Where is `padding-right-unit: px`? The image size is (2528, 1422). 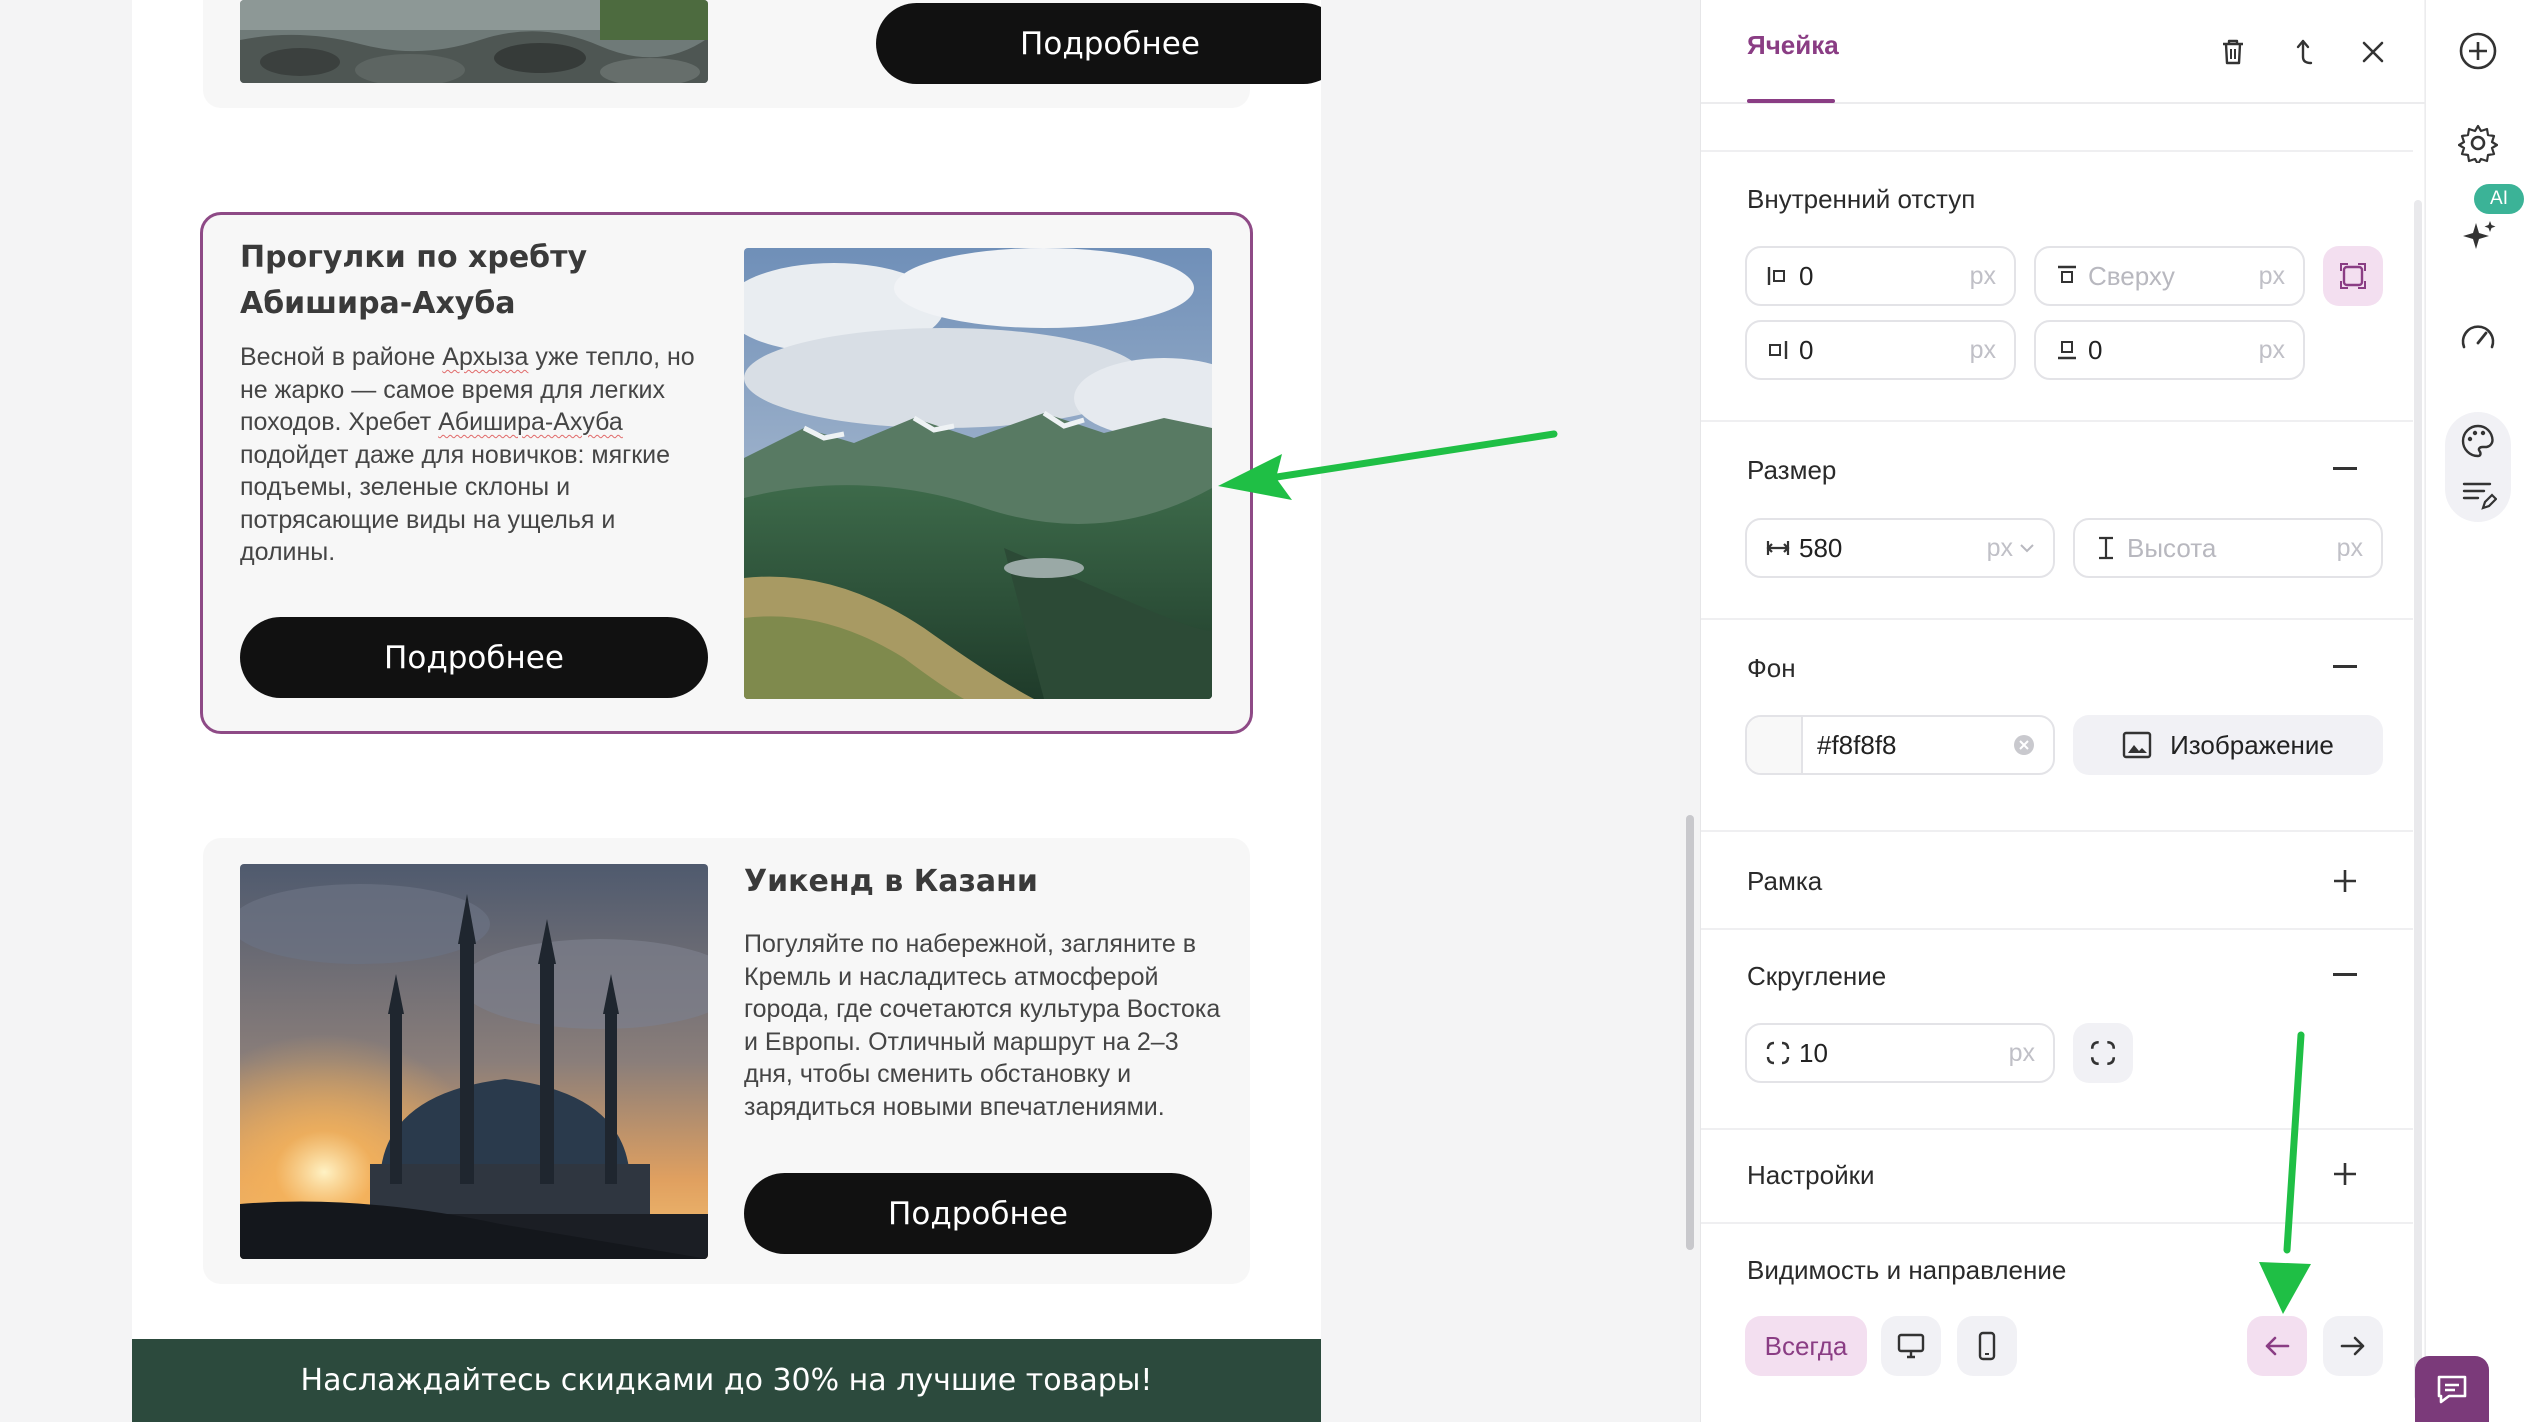
padding-right-unit: px is located at coordinates (1982, 349).